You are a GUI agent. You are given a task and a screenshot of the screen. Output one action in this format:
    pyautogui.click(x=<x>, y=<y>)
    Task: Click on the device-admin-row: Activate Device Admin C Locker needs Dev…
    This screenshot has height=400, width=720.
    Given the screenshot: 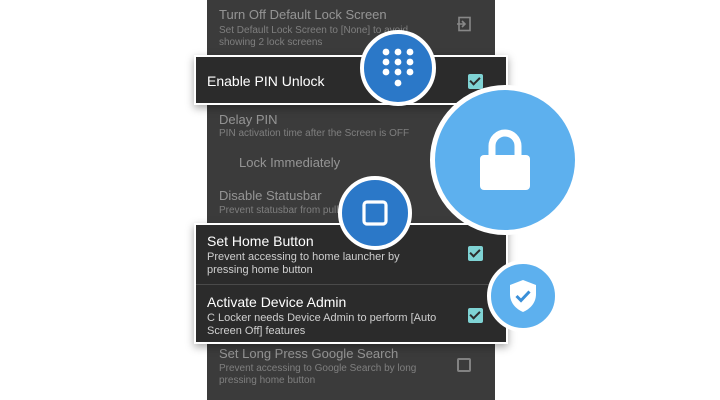 What is the action you would take?
    pyautogui.click(x=351, y=314)
    